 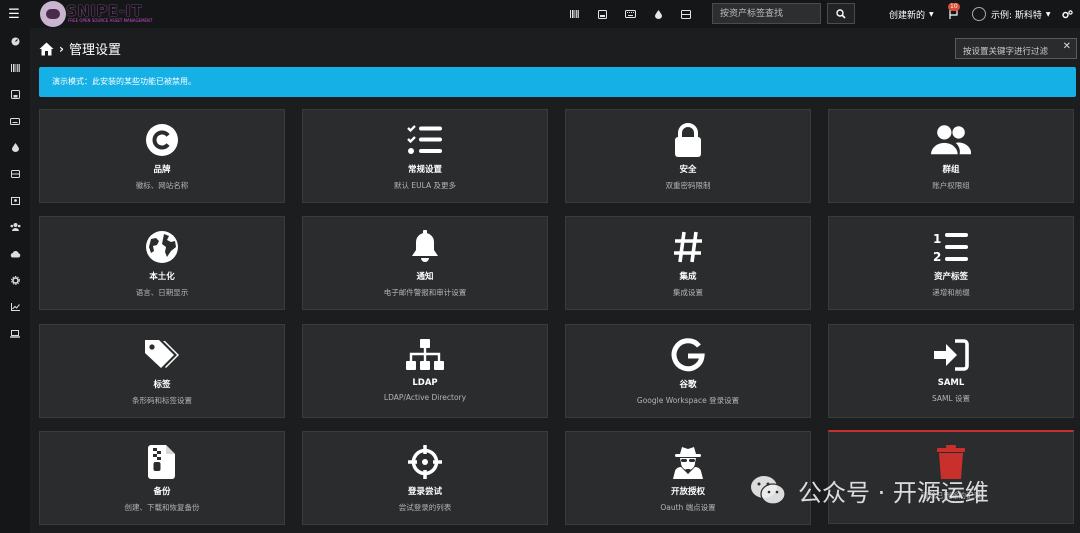 What do you see at coordinates (951, 292) in the screenshot?
I see `tile-description: 递增和前缀` at bounding box center [951, 292].